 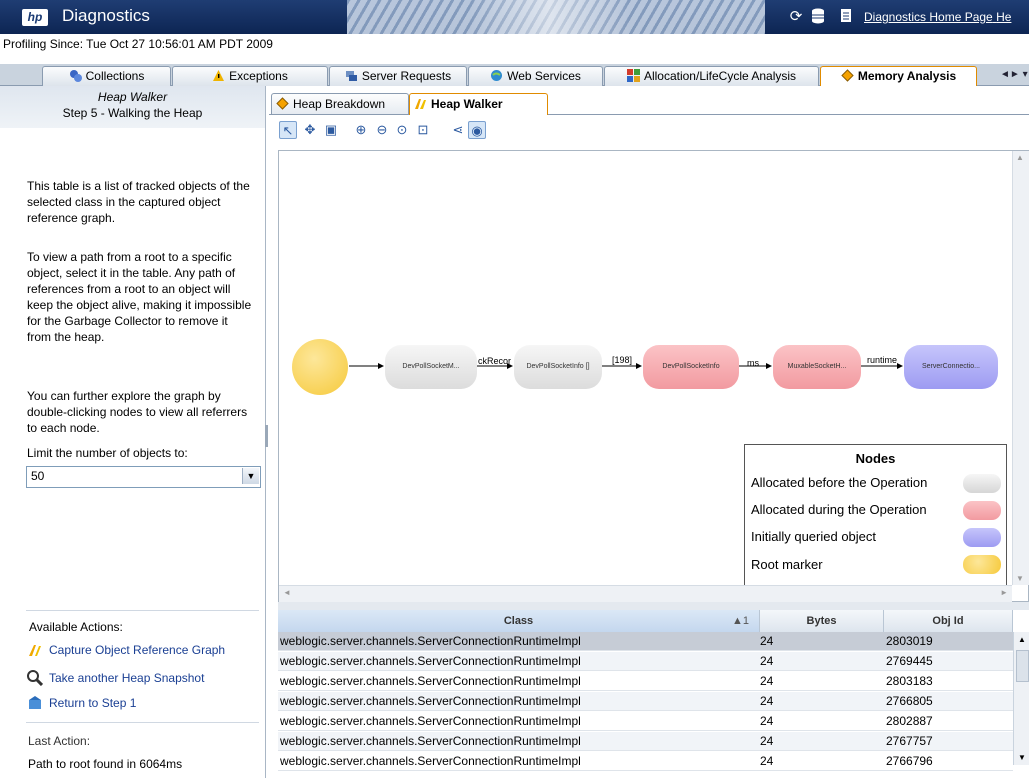 What do you see at coordinates (818, 17) in the screenshot?
I see `database-icon` at bounding box center [818, 17].